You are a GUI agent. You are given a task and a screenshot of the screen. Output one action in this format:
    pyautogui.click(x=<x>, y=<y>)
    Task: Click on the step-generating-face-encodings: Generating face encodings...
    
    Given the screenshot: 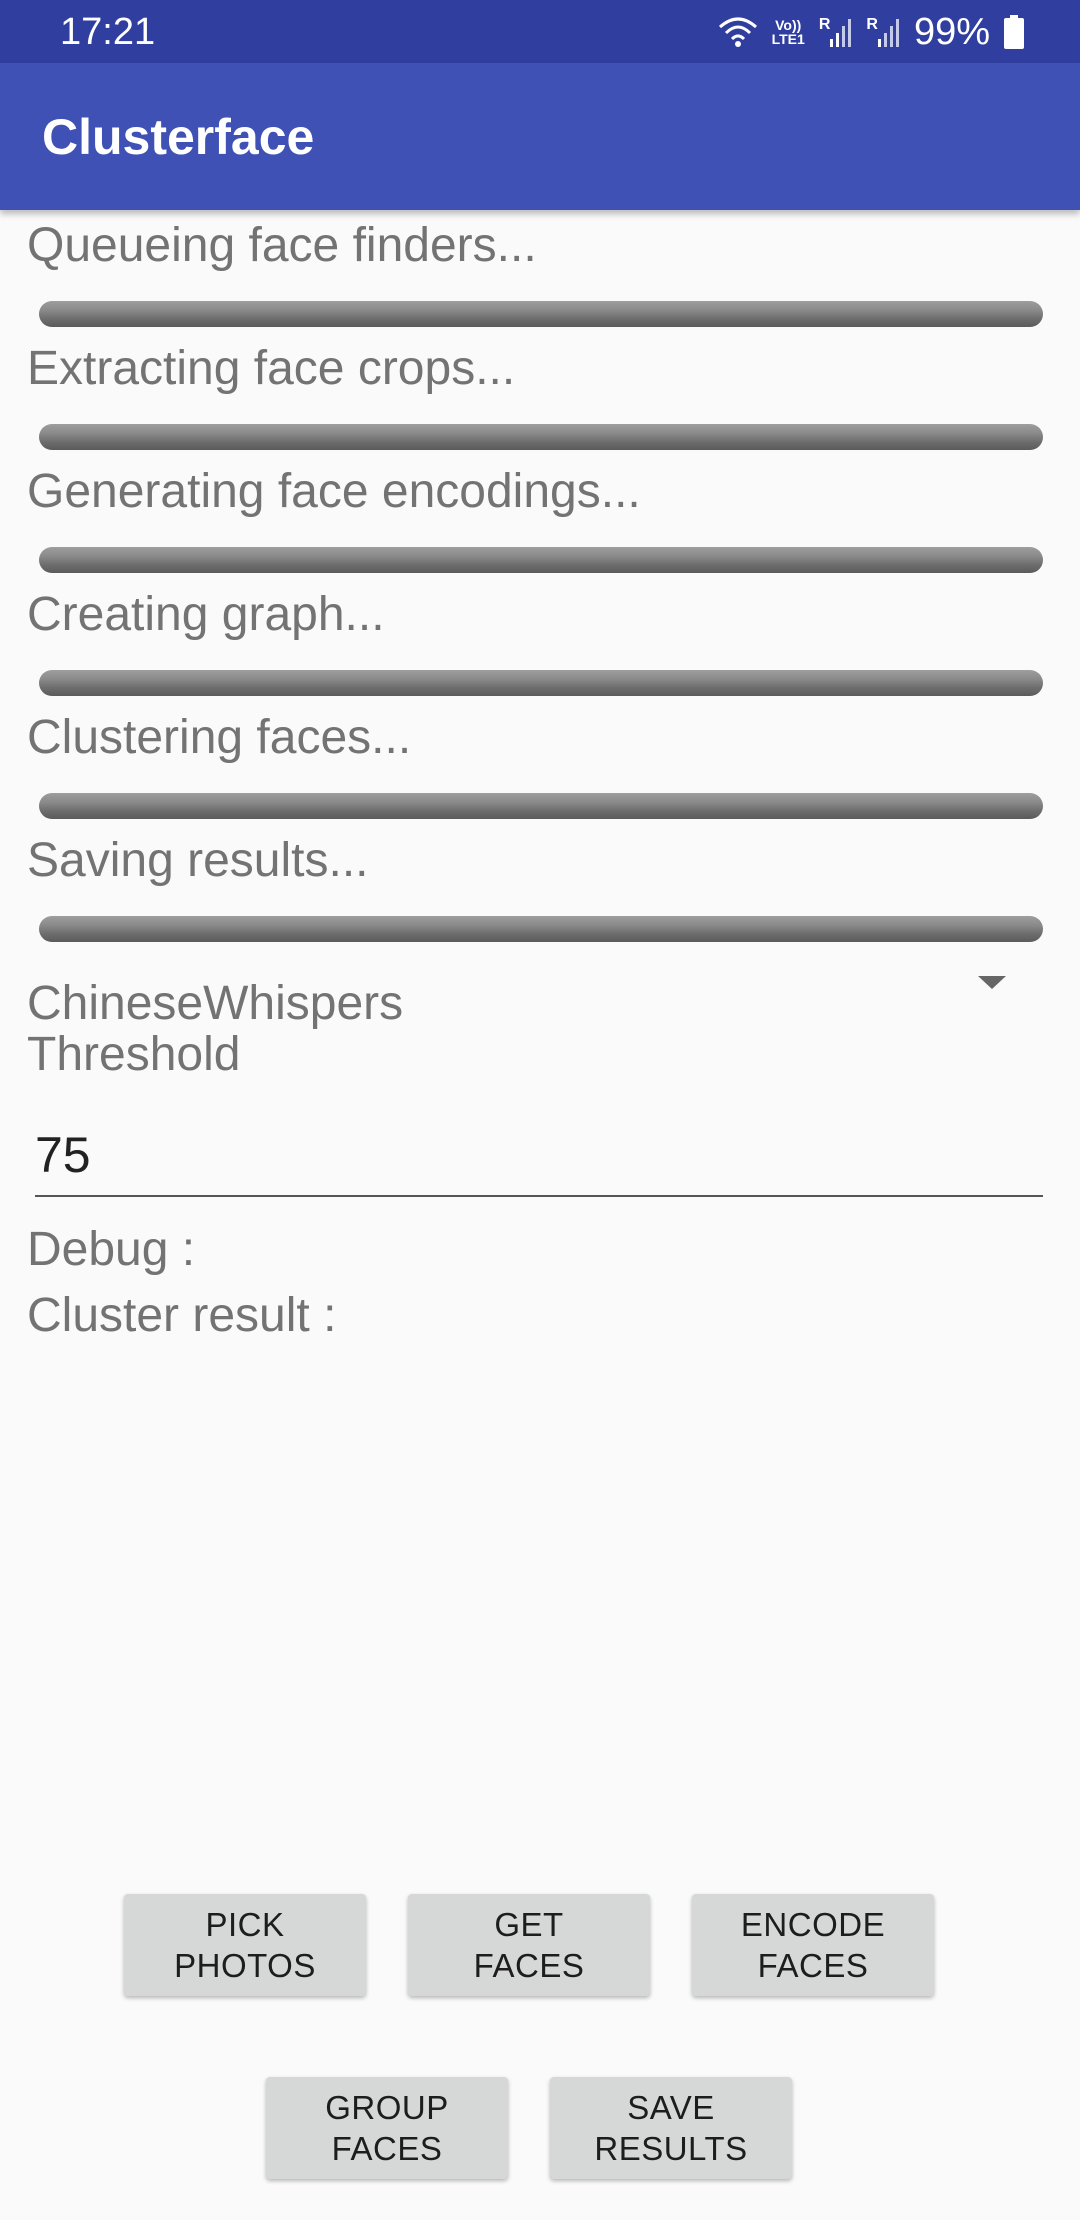 What is the action you would take?
    pyautogui.click(x=537, y=518)
    